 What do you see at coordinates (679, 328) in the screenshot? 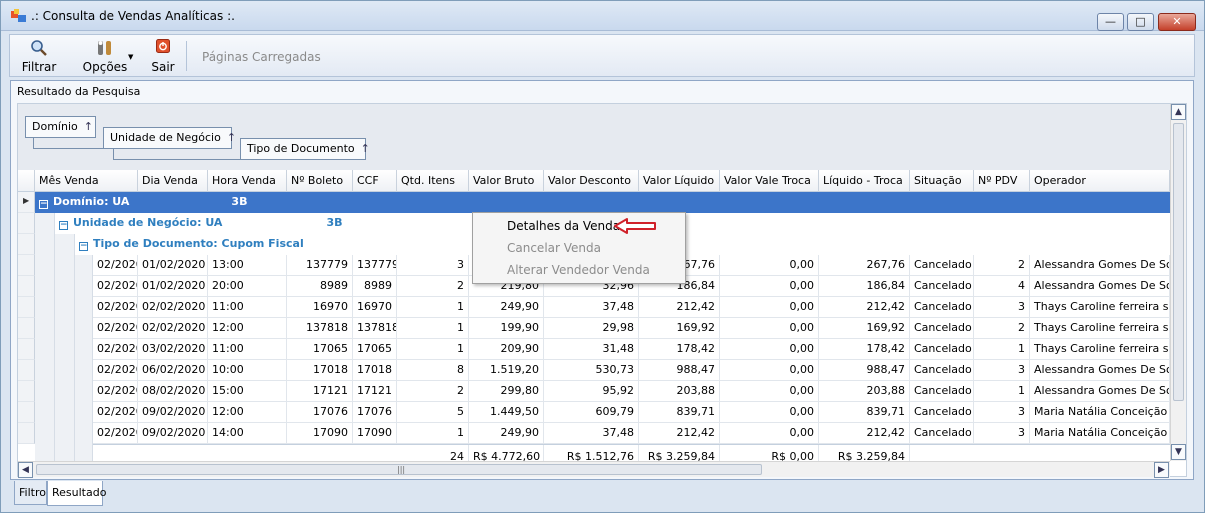
I see `cell-valor-liquido: 169,92` at bounding box center [679, 328].